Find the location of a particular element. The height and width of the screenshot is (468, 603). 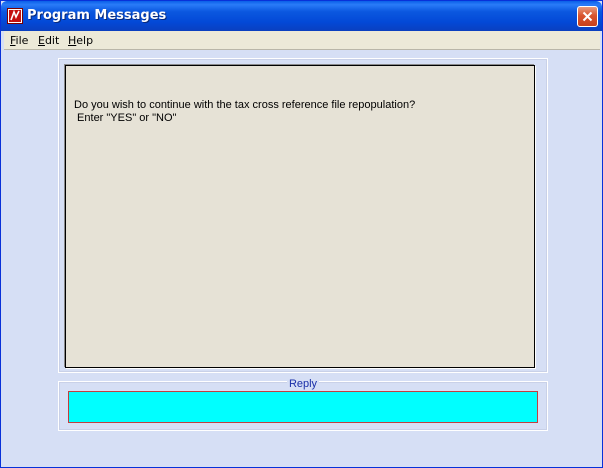

menu-edit: Edit is located at coordinates (48, 40).